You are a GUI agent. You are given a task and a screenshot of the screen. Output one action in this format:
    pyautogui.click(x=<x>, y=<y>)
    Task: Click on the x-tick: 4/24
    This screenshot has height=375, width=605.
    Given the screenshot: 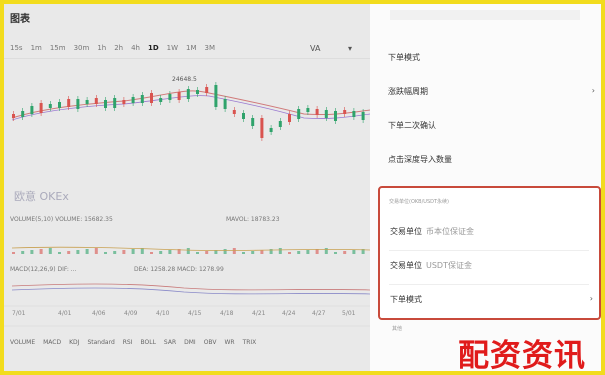 What is the action you would take?
    pyautogui.click(x=289, y=313)
    